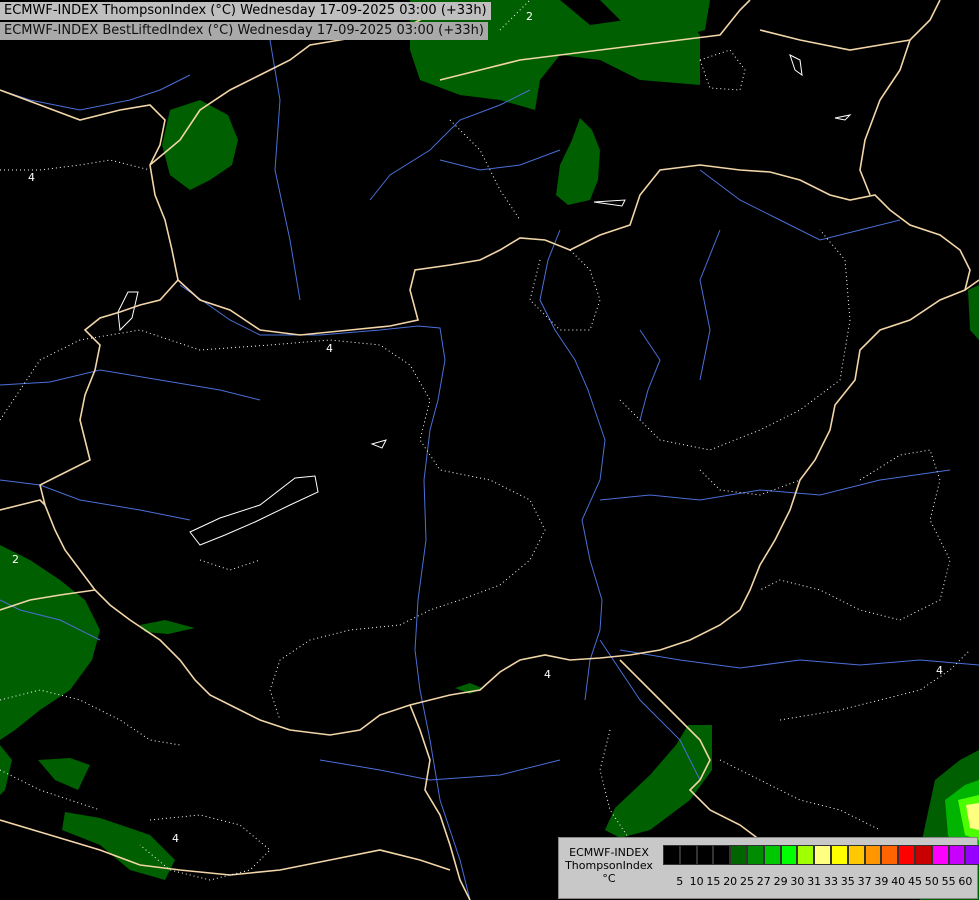  What do you see at coordinates (931, 881) in the screenshot?
I see `legend-tick-label: 50` at bounding box center [931, 881].